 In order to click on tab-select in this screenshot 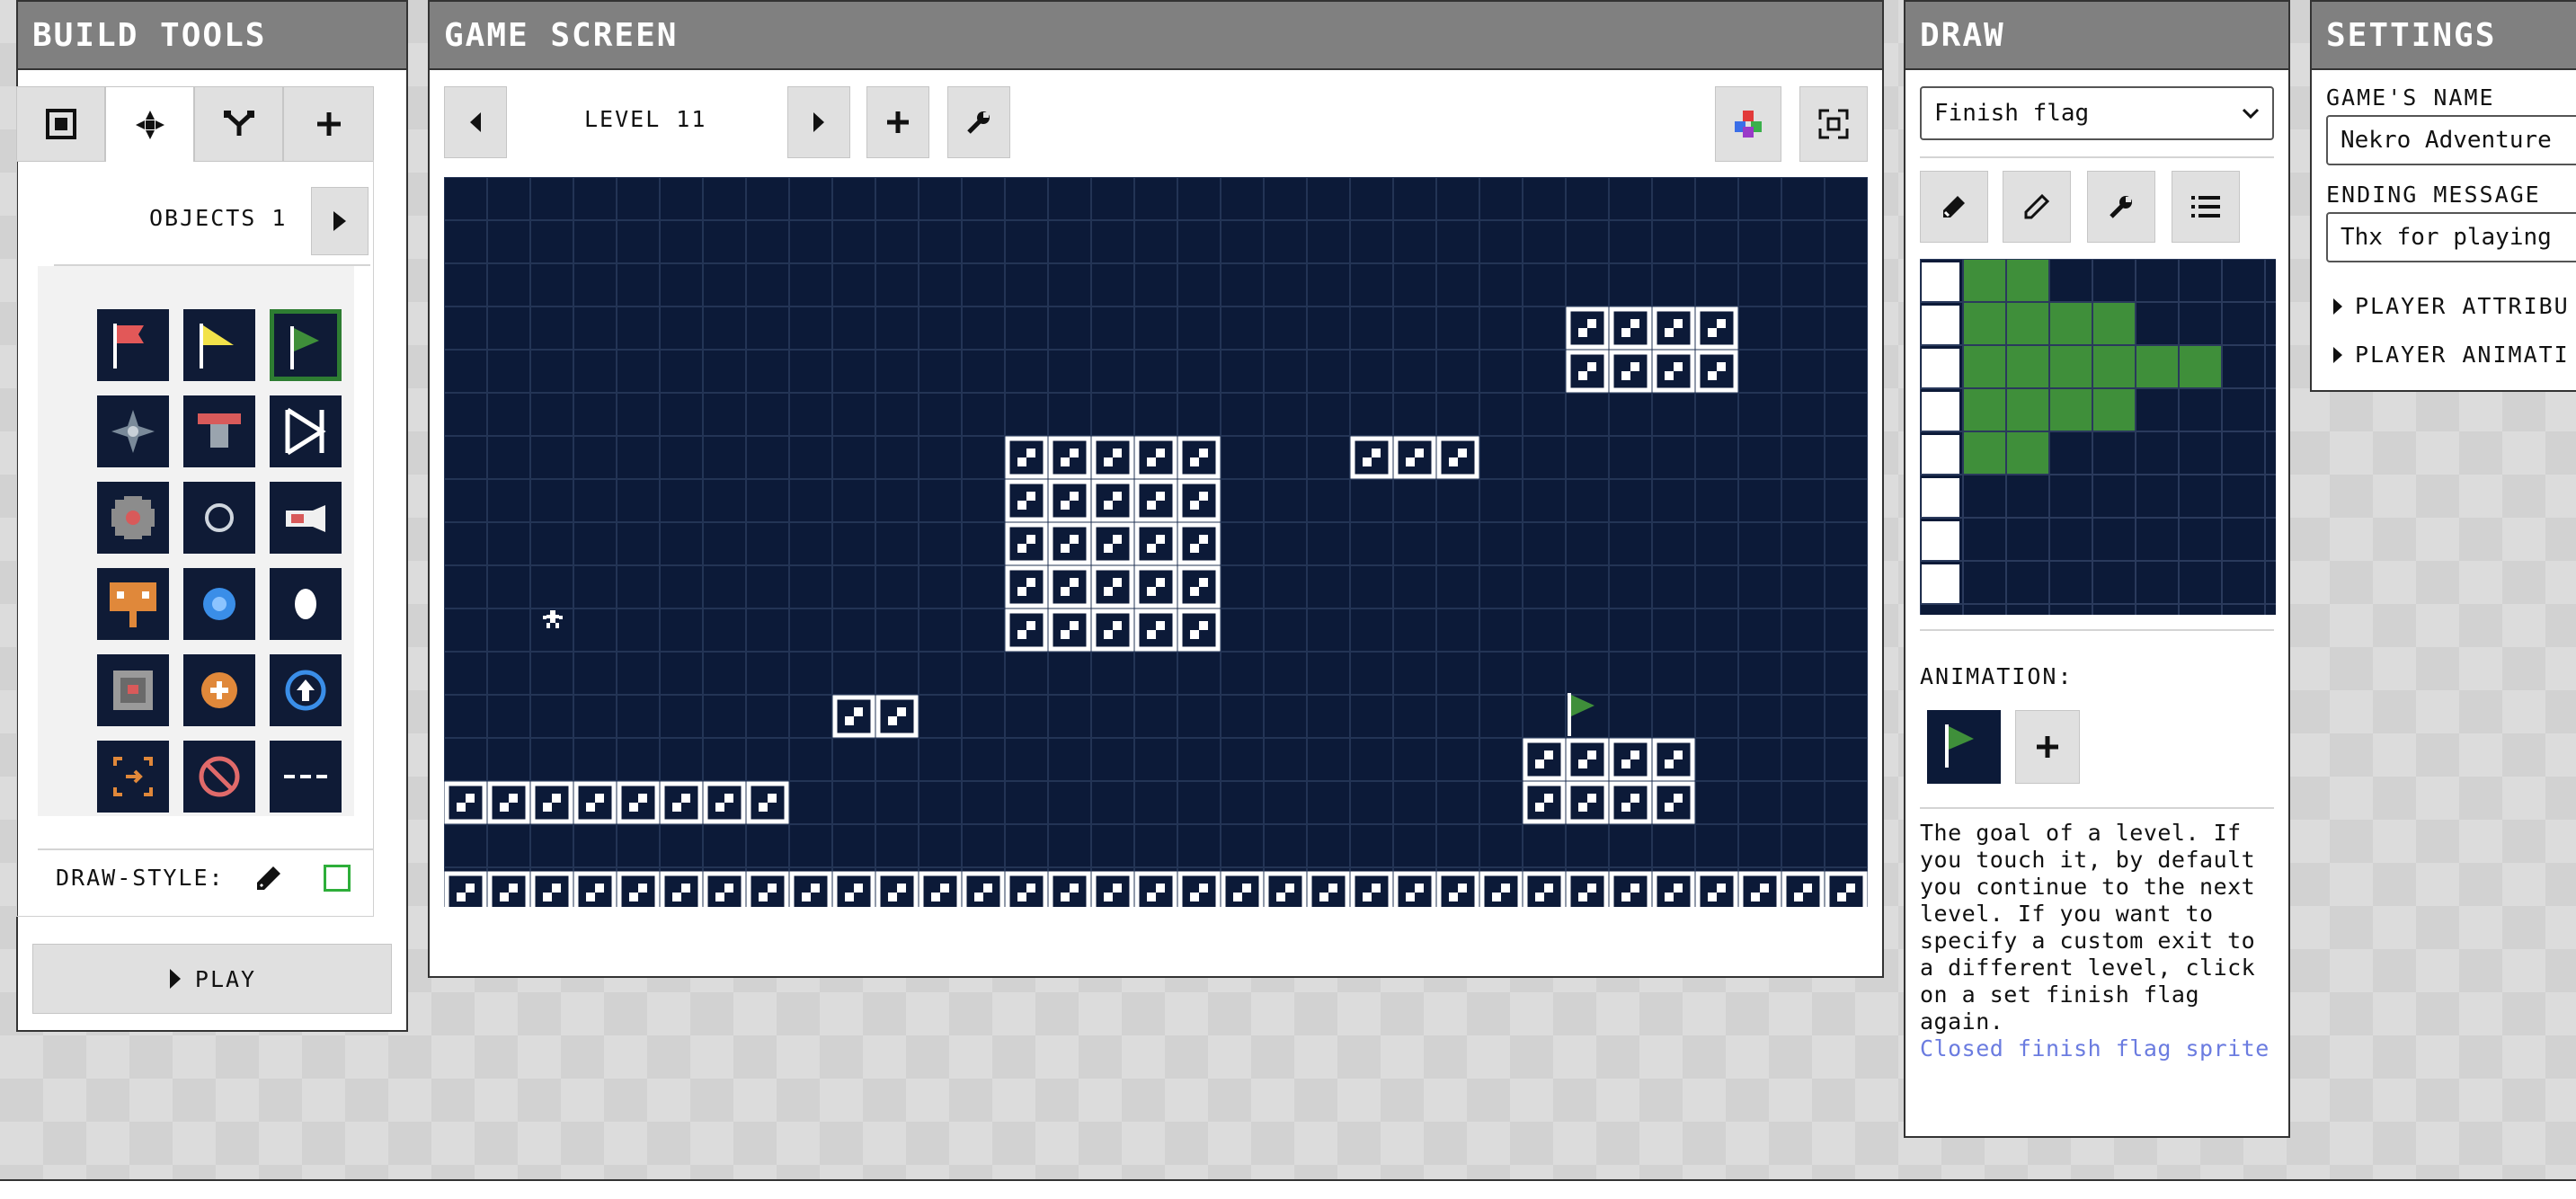, I will do `click(60, 124)`.